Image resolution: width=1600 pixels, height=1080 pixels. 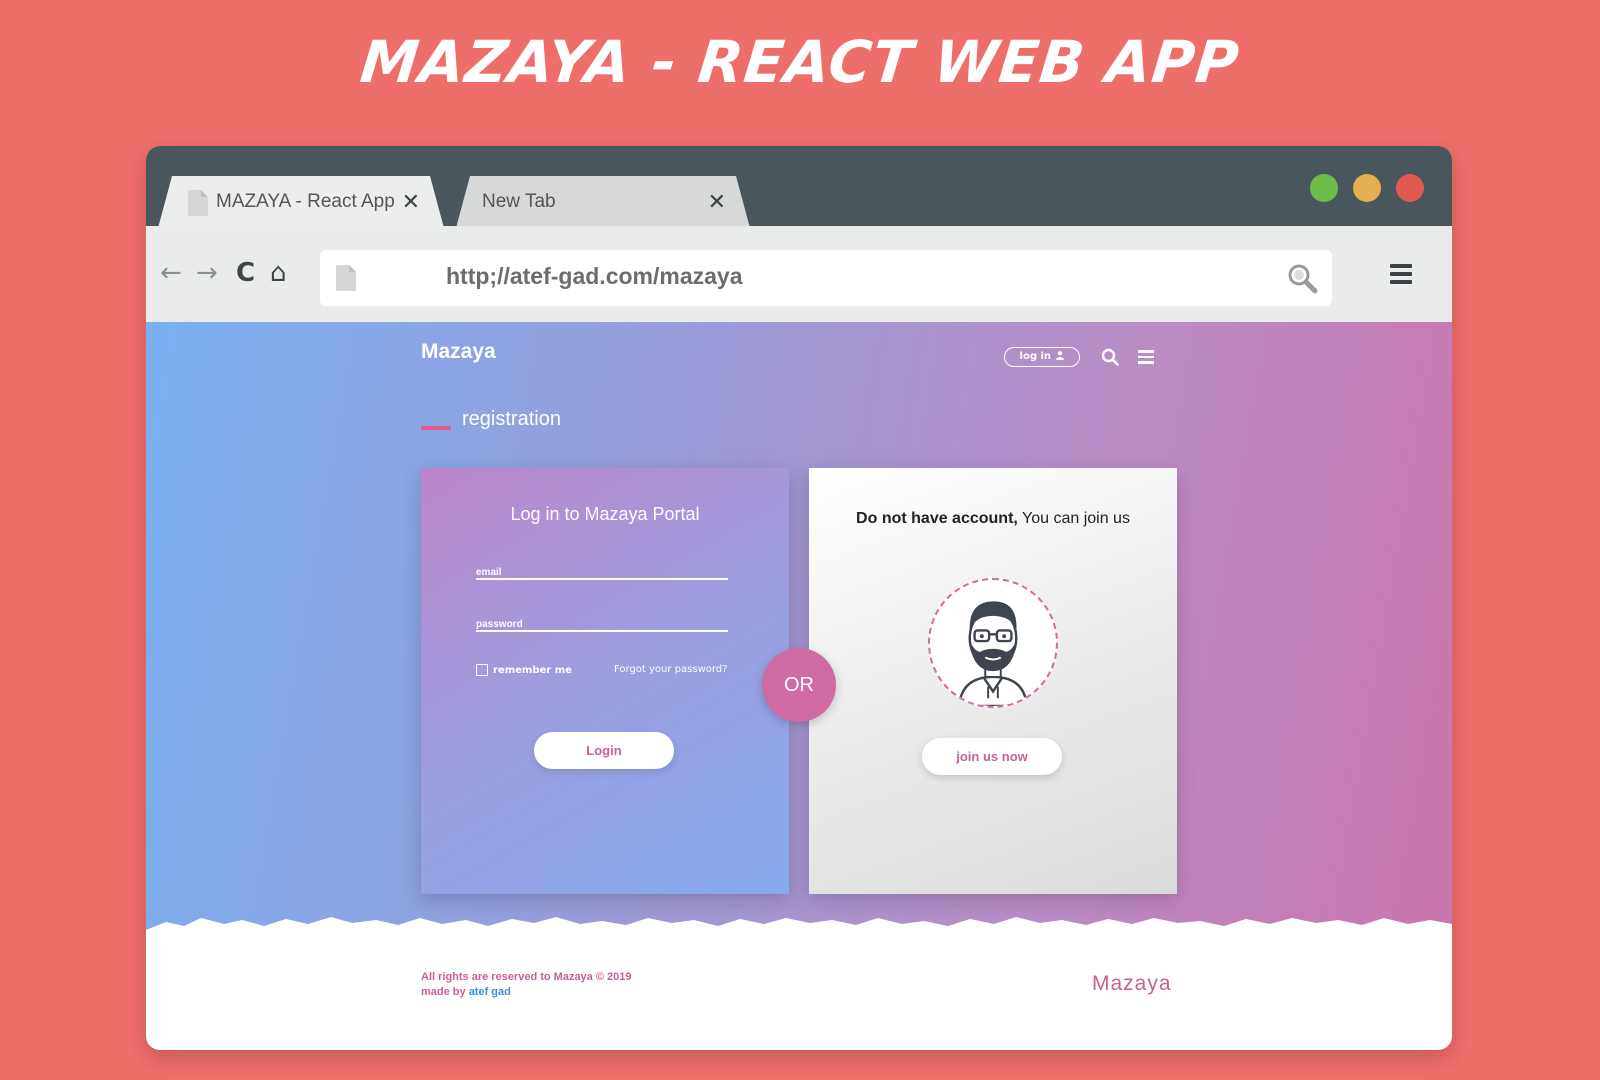 What do you see at coordinates (511, 419) in the screenshot?
I see `section-title: registration` at bounding box center [511, 419].